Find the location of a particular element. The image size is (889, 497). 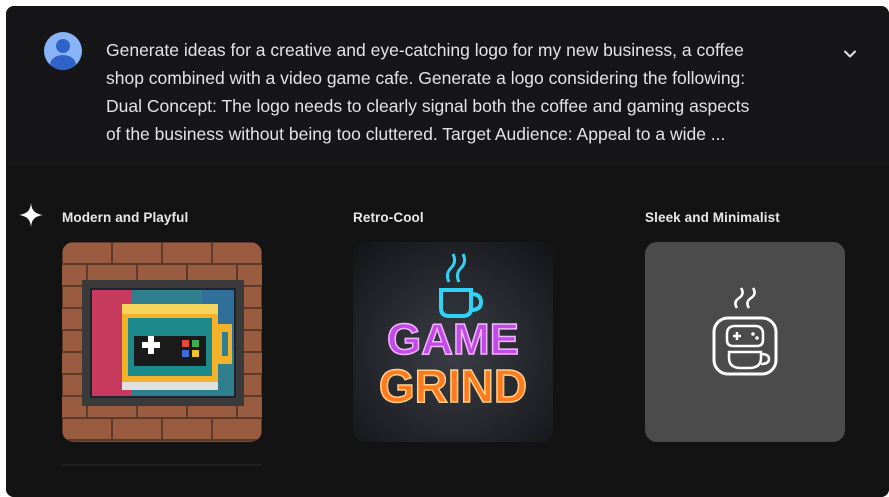

image-pixel-art-logo is located at coordinates (162, 342).